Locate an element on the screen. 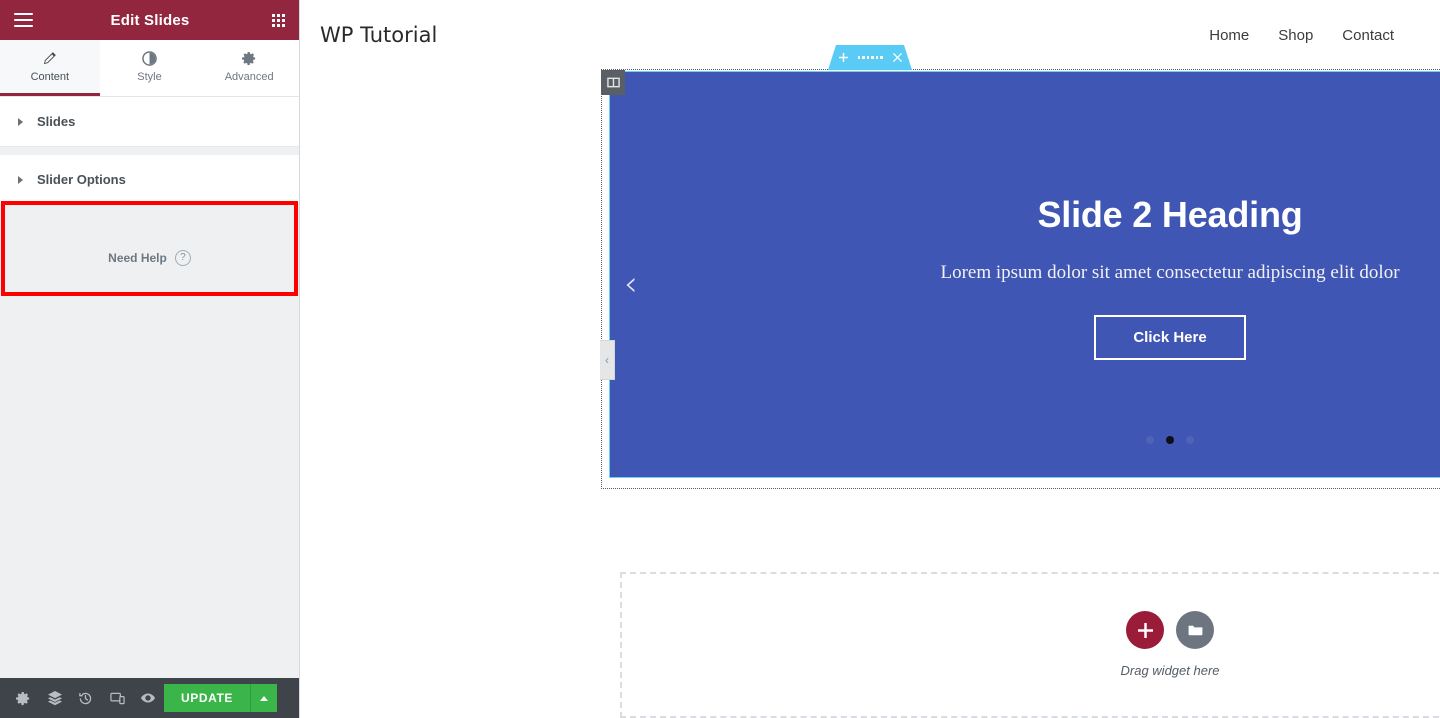  controls-accordion: Slides Slider Options is located at coordinates (149, 196).